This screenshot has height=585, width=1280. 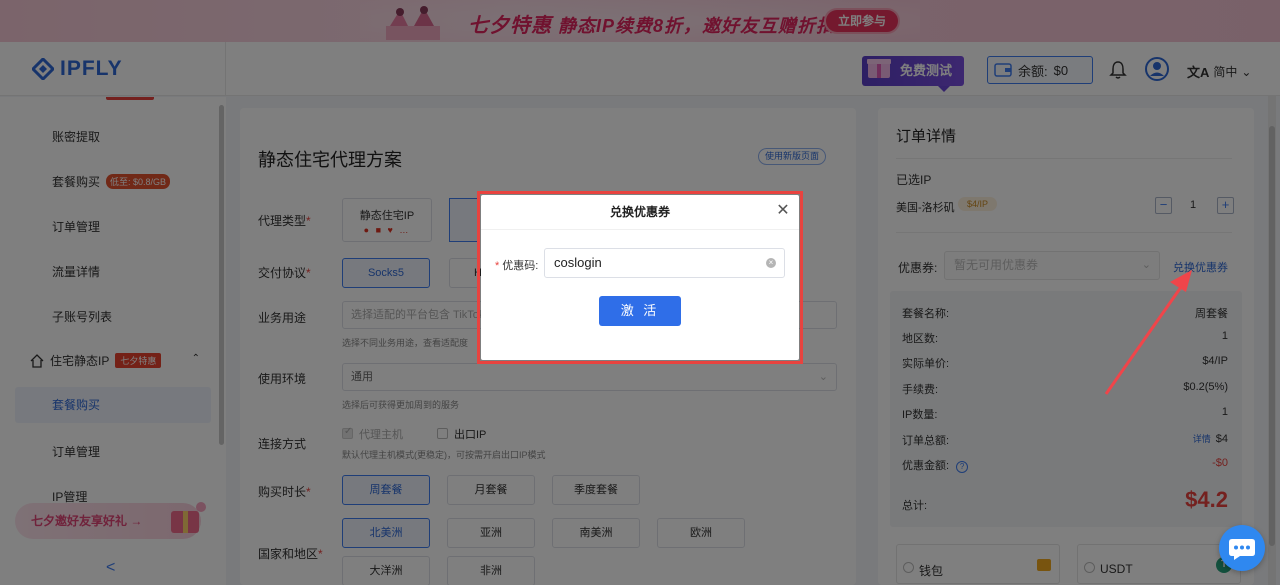 I want to click on coupon-code-value: coslogin, so click(x=578, y=262).